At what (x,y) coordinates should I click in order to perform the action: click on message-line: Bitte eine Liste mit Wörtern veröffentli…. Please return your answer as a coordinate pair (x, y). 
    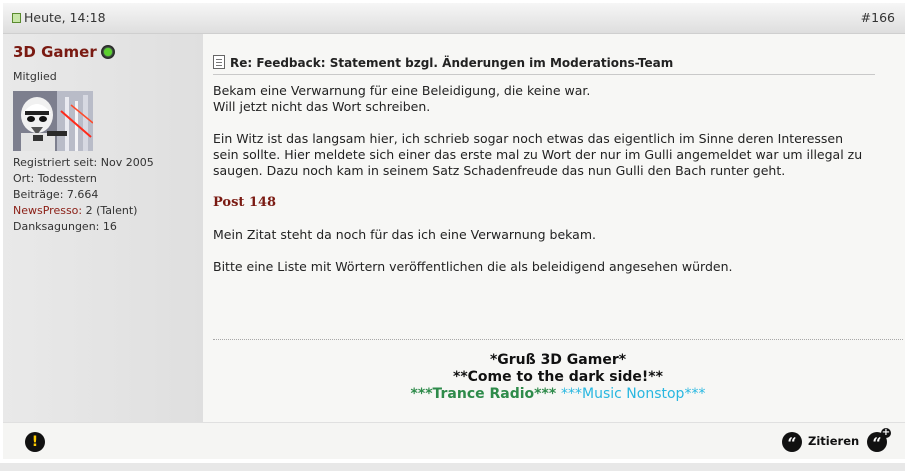
    Looking at the image, I should click on (473, 266).